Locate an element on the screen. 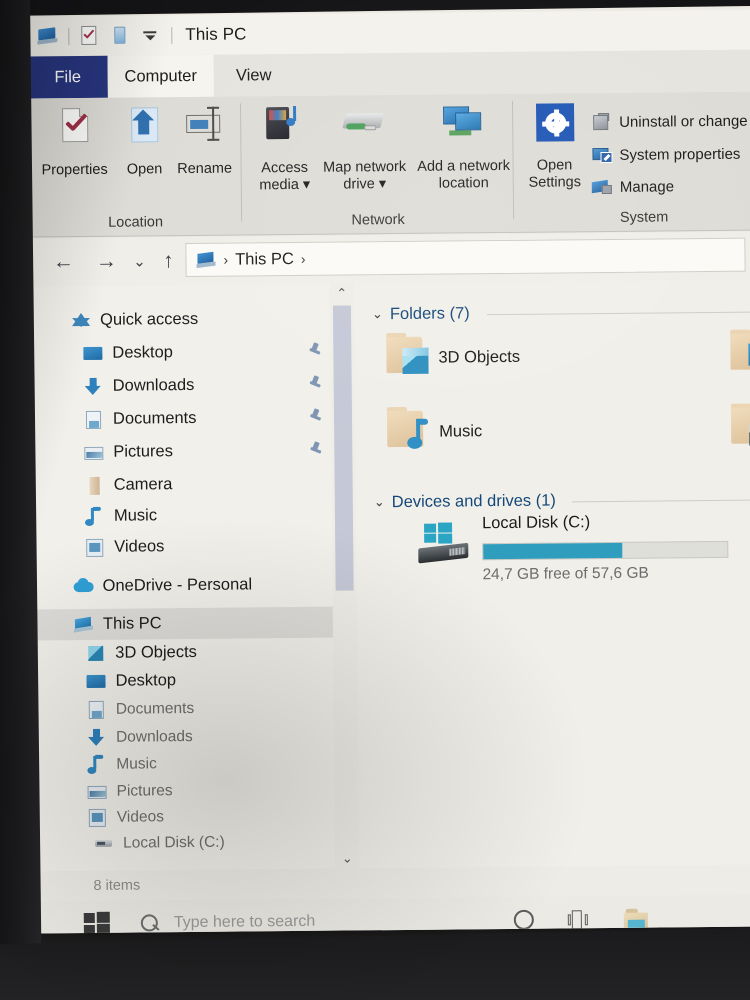  manage-button: Manage is located at coordinates (633, 187).